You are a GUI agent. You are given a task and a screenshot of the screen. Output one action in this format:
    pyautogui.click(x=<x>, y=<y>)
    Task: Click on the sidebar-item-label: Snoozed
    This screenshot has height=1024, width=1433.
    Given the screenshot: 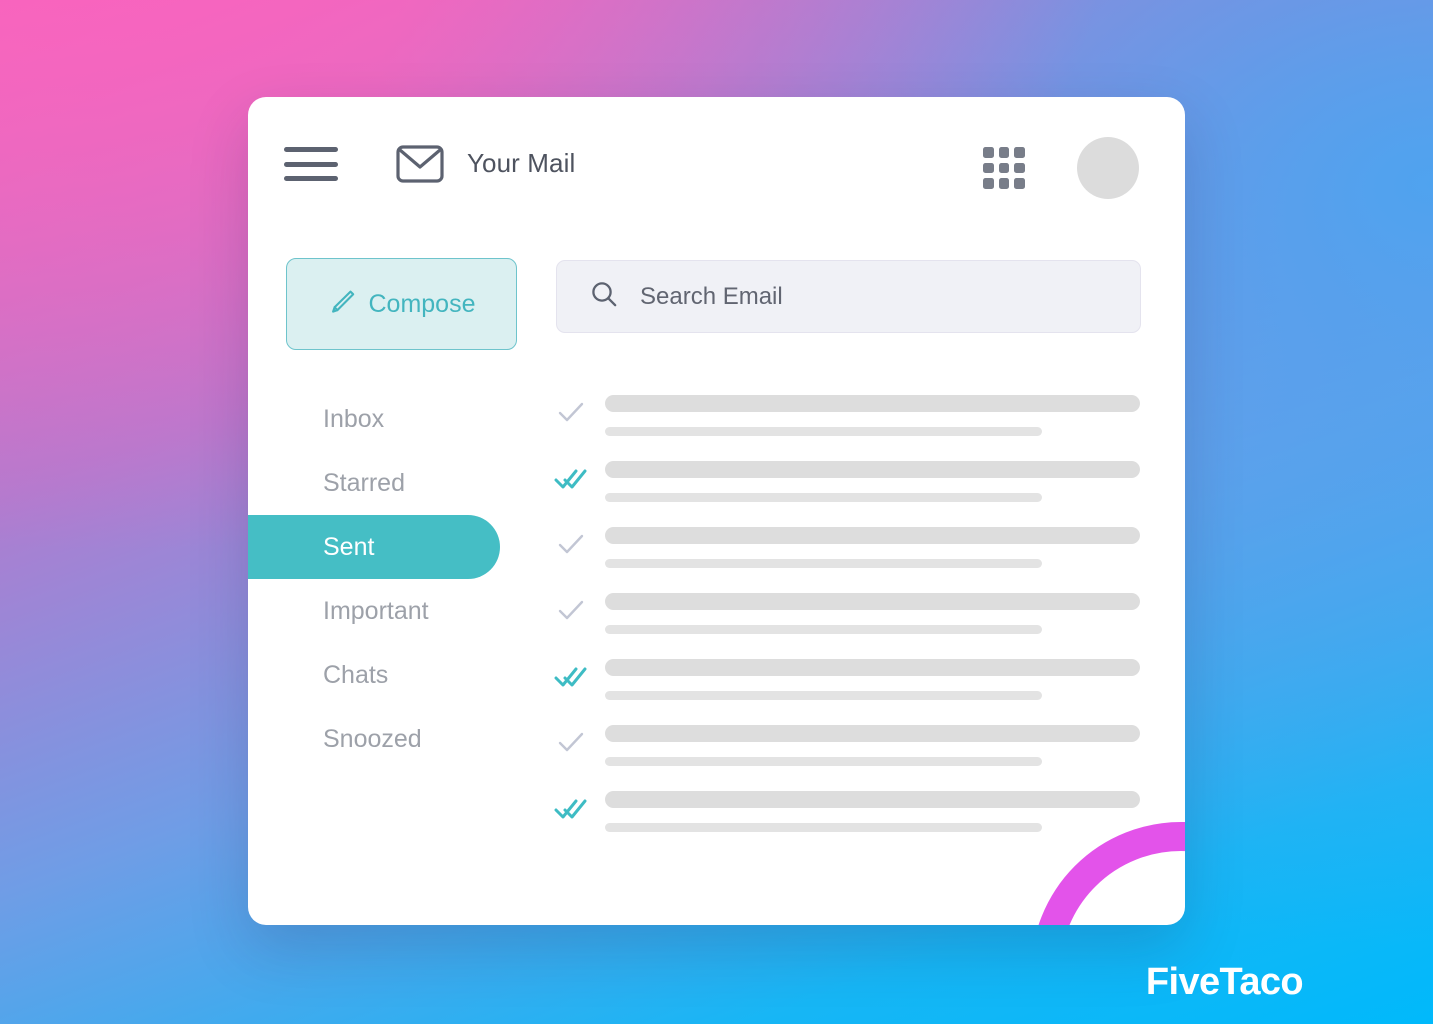 What is the action you would take?
    pyautogui.click(x=372, y=738)
    